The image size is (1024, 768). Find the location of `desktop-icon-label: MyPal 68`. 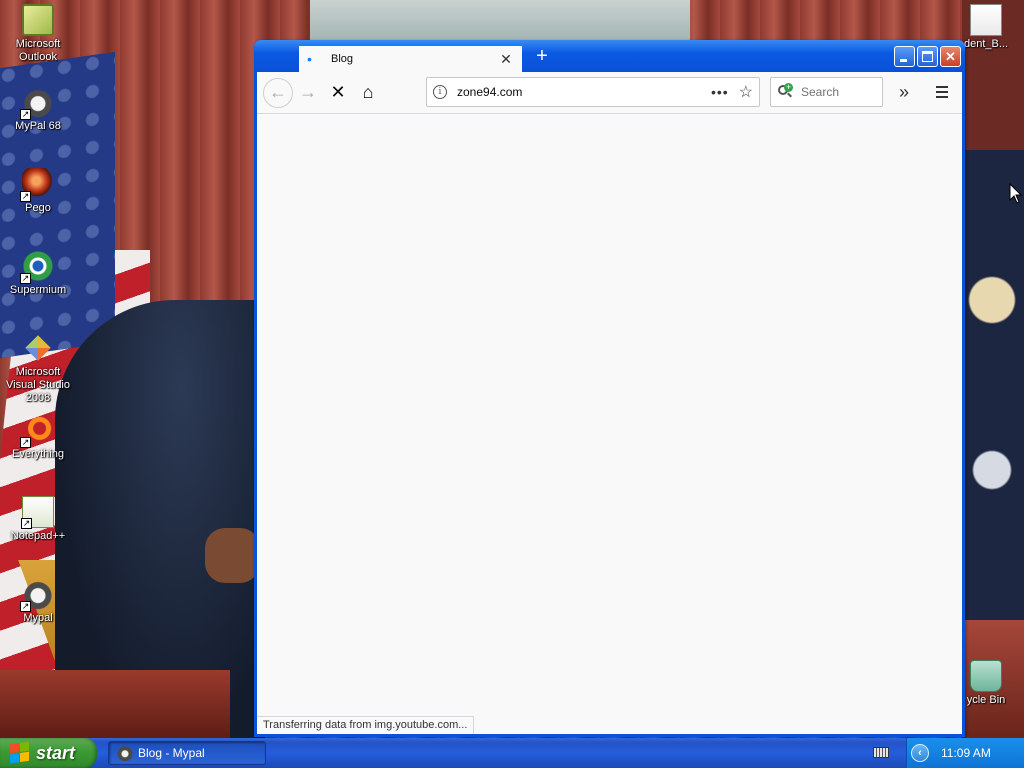

desktop-icon-label: MyPal 68 is located at coordinates (38, 126).